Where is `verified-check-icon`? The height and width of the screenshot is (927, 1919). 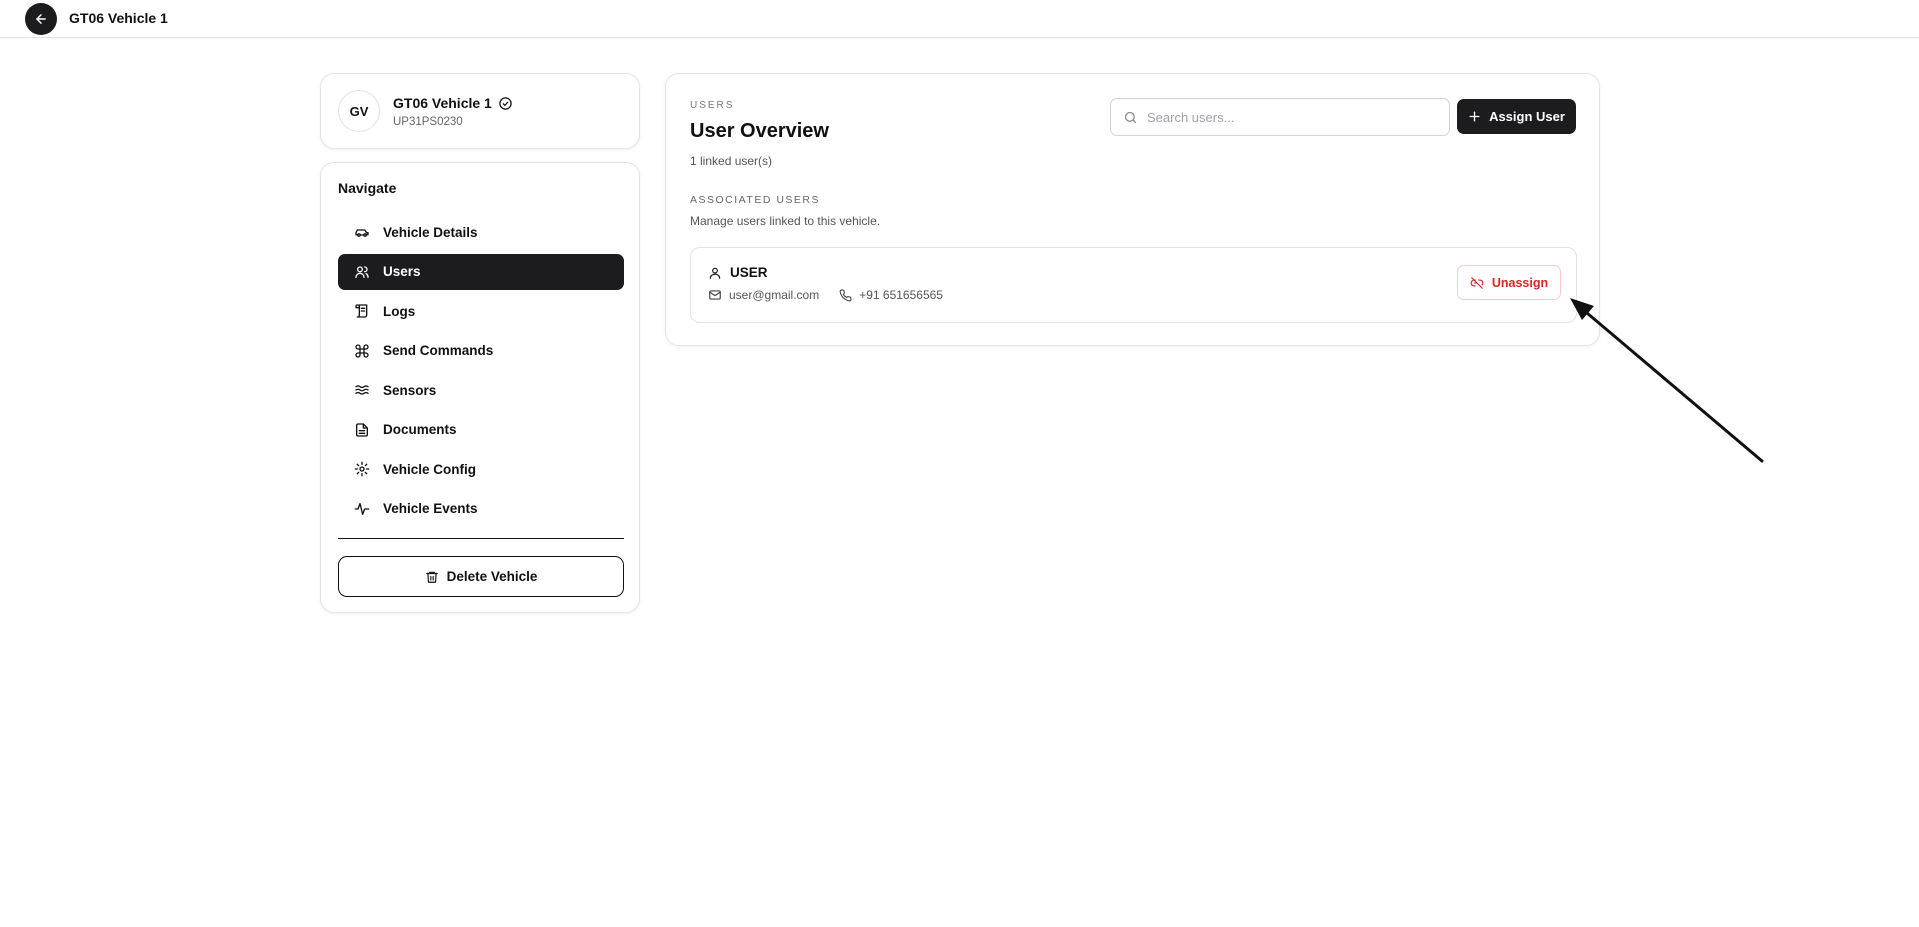 verified-check-icon is located at coordinates (505, 103).